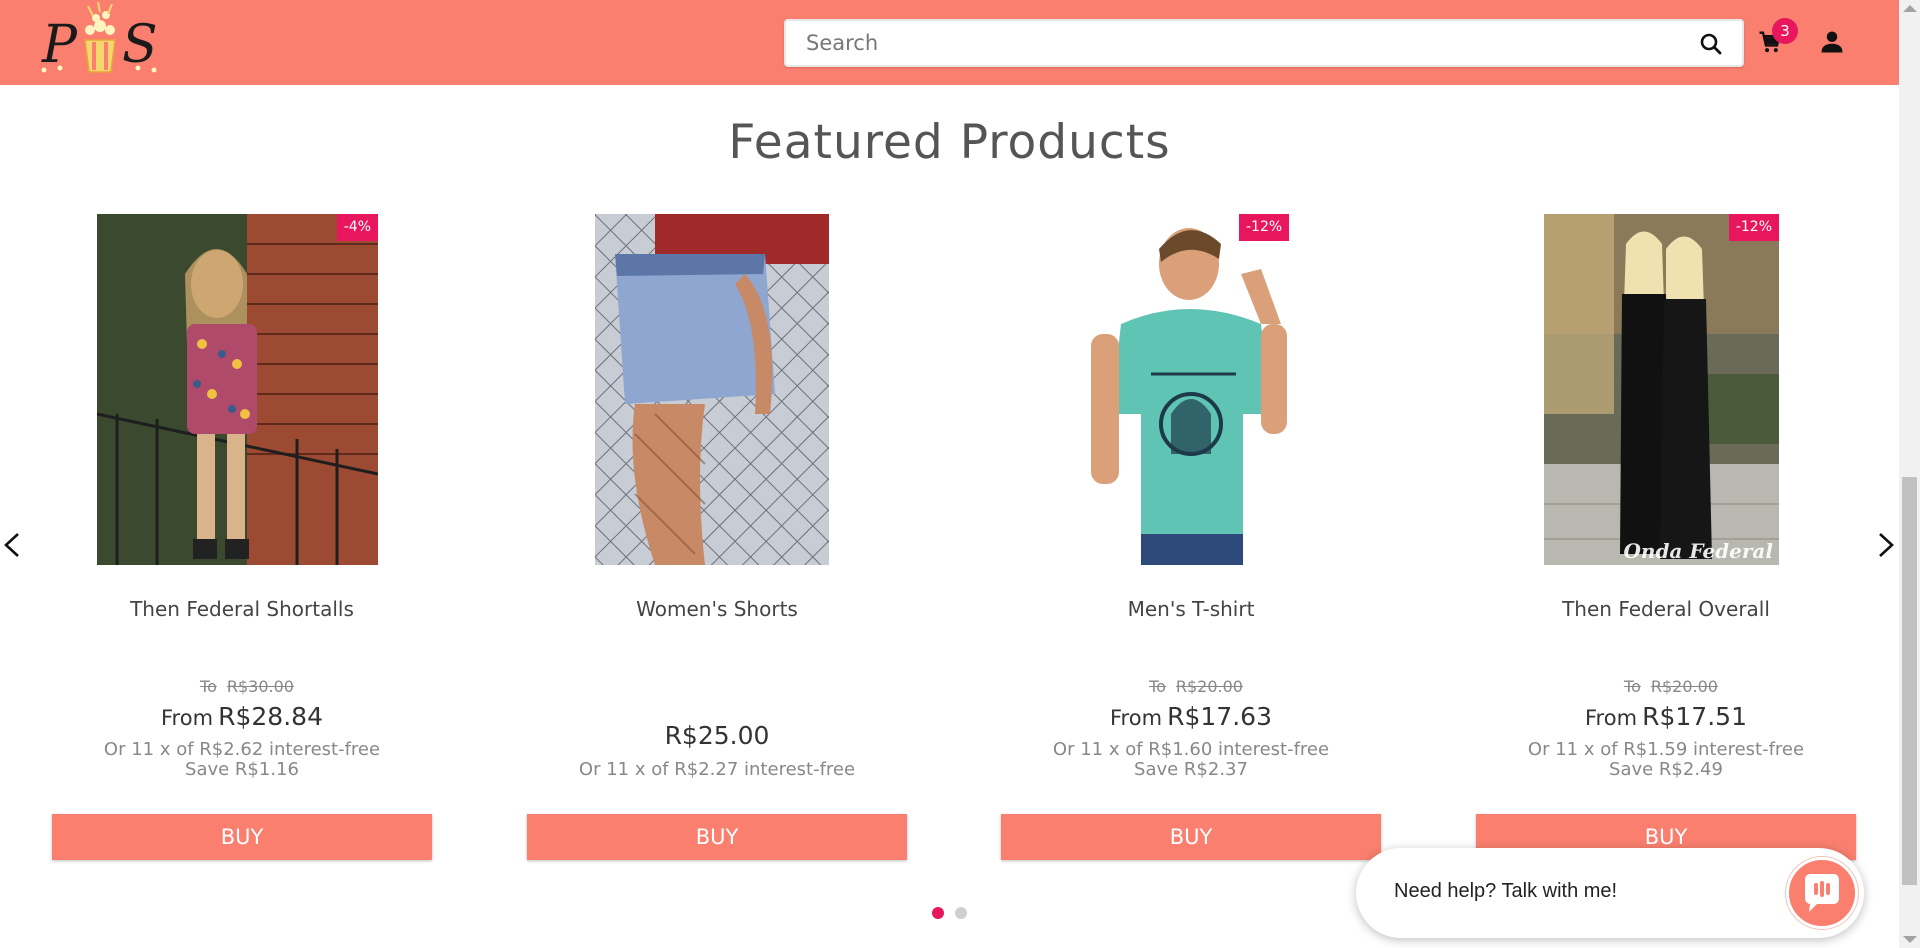 Image resolution: width=1920 pixels, height=948 pixels. I want to click on installments-text: Or 11 x of R$2.62 interest-free, so click(242, 749).